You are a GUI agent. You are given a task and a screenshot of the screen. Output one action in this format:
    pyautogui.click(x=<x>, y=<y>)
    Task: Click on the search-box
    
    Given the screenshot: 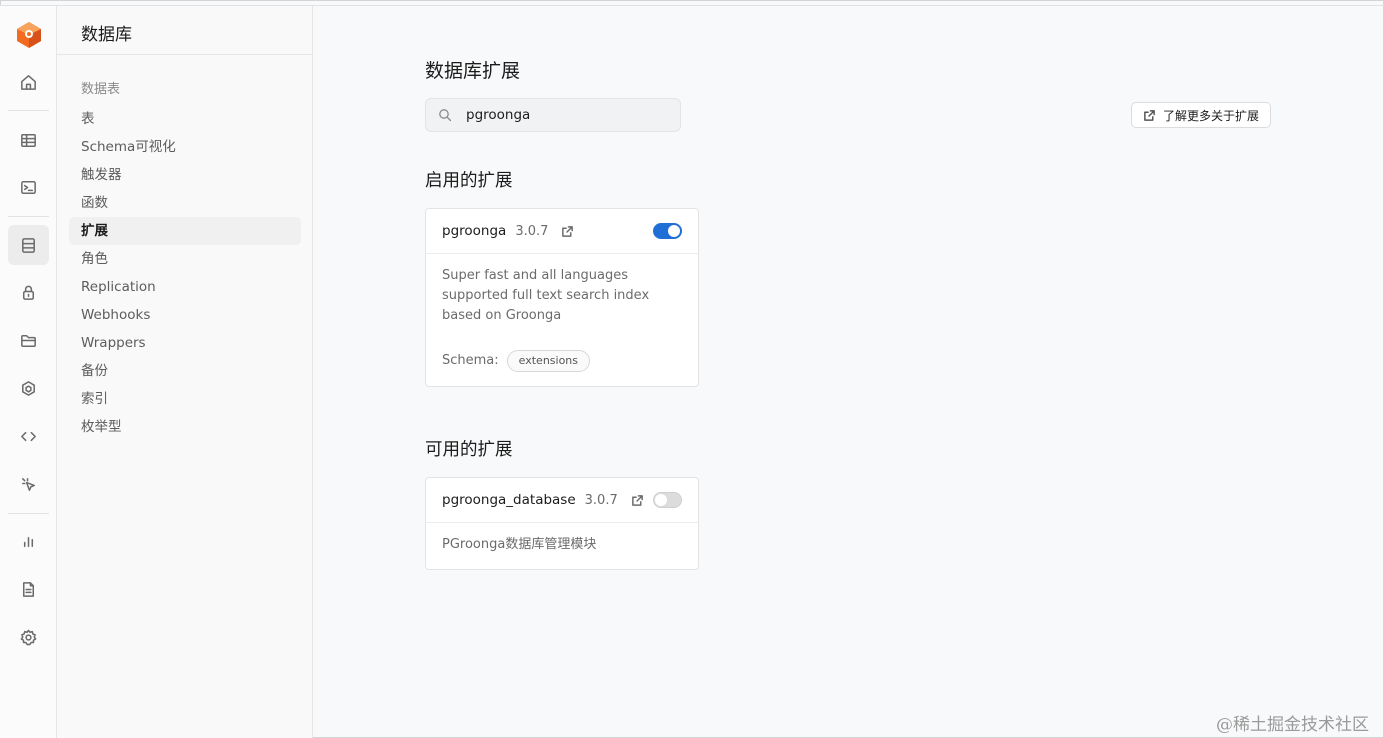 What is the action you would take?
    pyautogui.click(x=553, y=115)
    